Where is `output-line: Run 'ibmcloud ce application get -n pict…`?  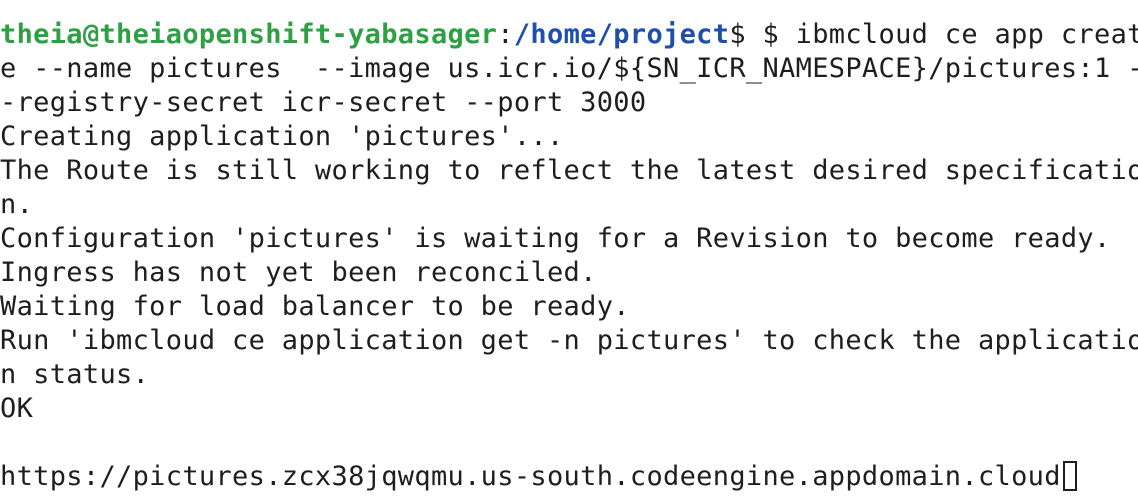 output-line: Run 'ibmcloud ce application get -n pict… is located at coordinates (569, 340).